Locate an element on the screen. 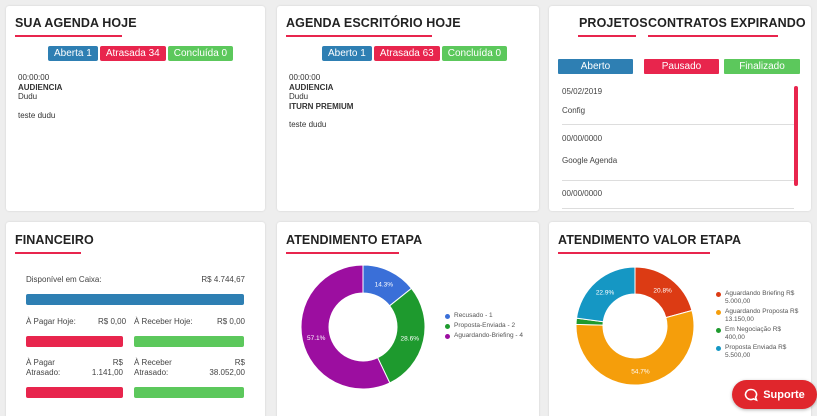 This screenshot has height=416, width=817. entry-client: ITURN PREMIUM is located at coordinates (321, 106).